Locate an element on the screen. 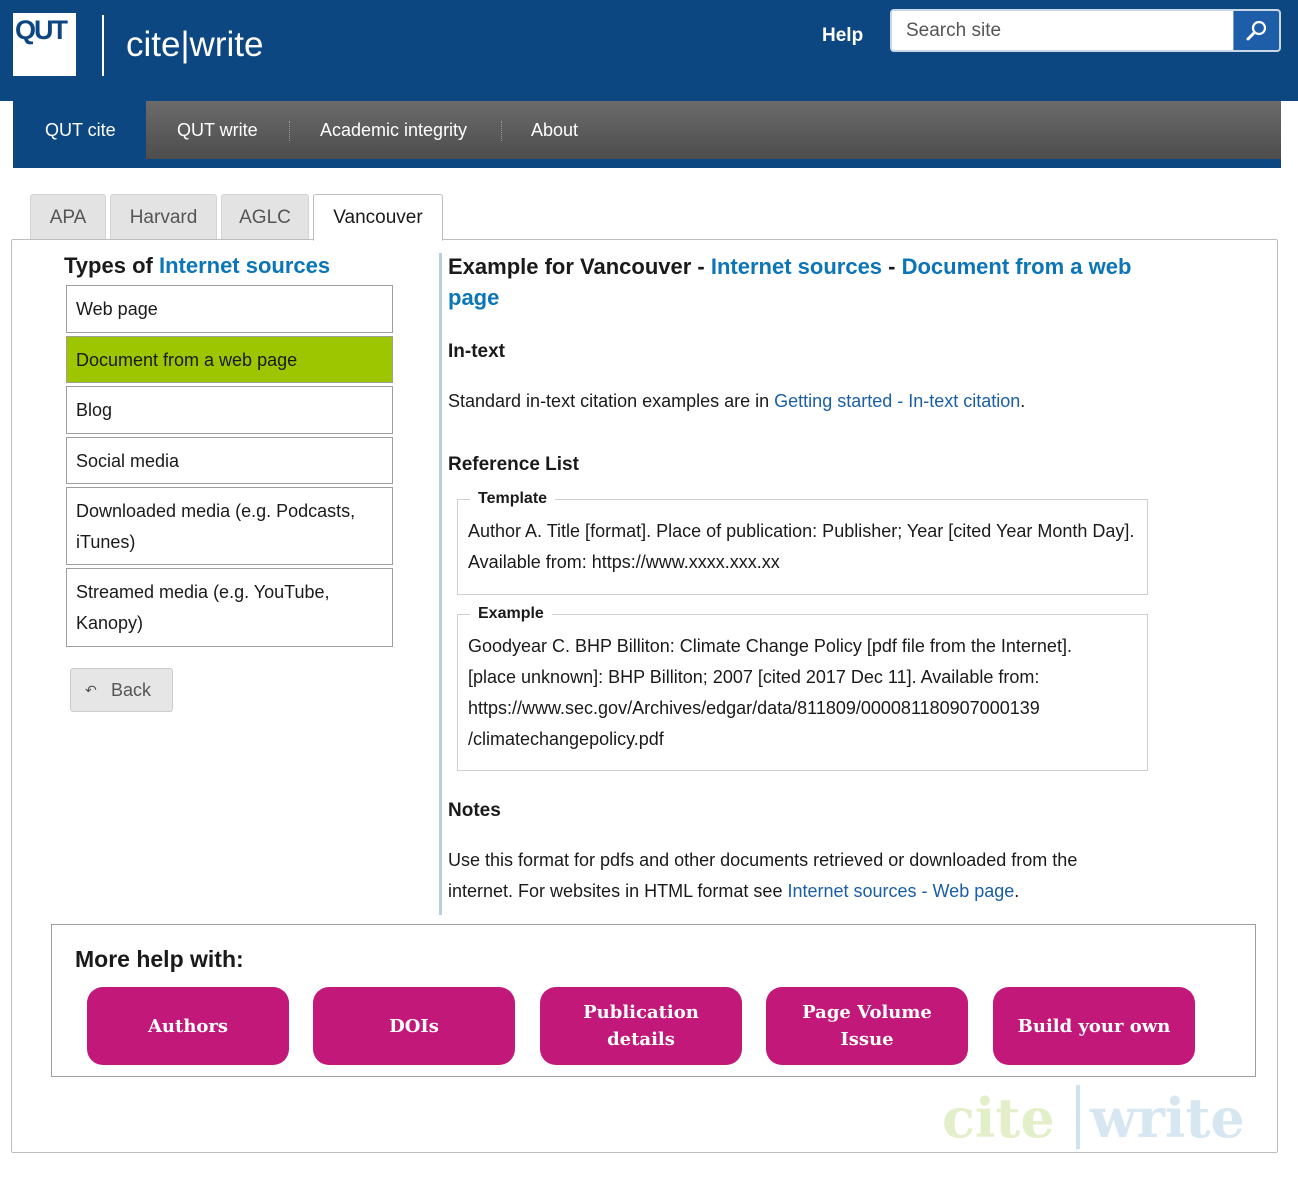  page-title-prefix: Example for Vancouver - is located at coordinates (579, 266).